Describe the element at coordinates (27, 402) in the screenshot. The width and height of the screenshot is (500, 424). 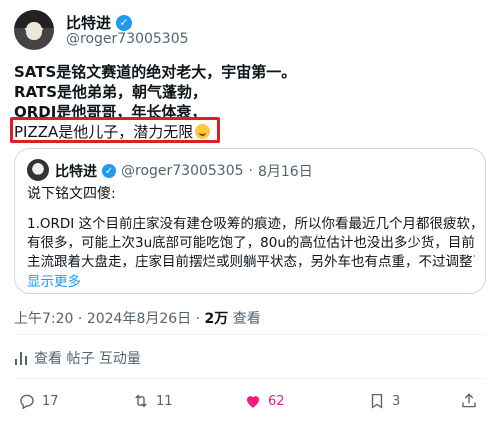
I see `reply-icon` at that location.